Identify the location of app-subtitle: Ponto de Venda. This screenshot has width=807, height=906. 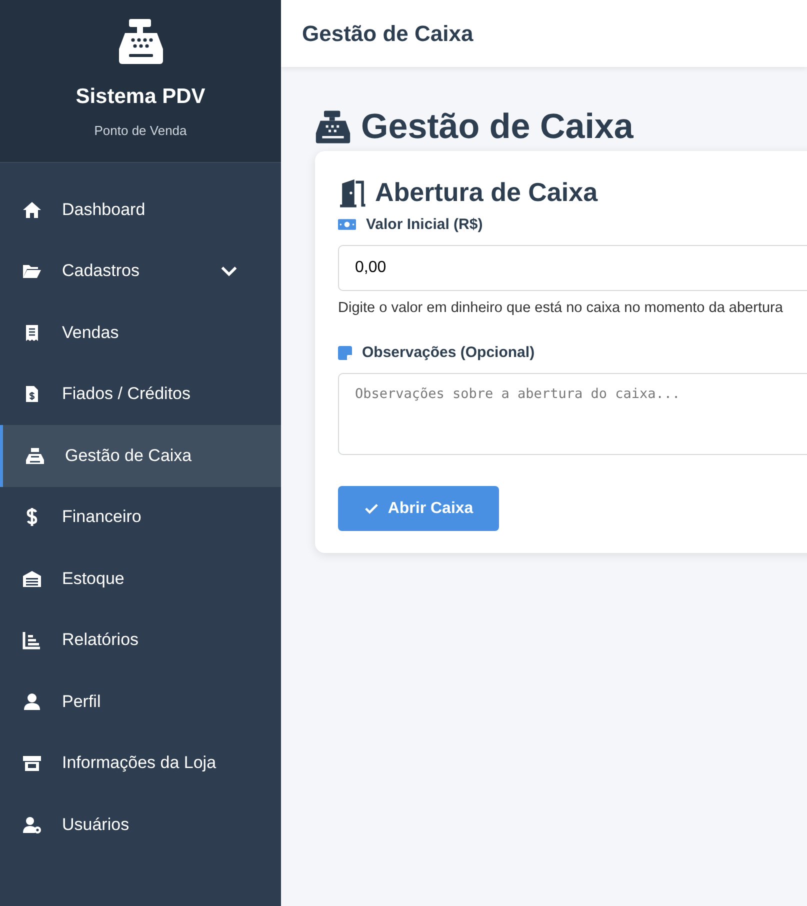
(140, 130).